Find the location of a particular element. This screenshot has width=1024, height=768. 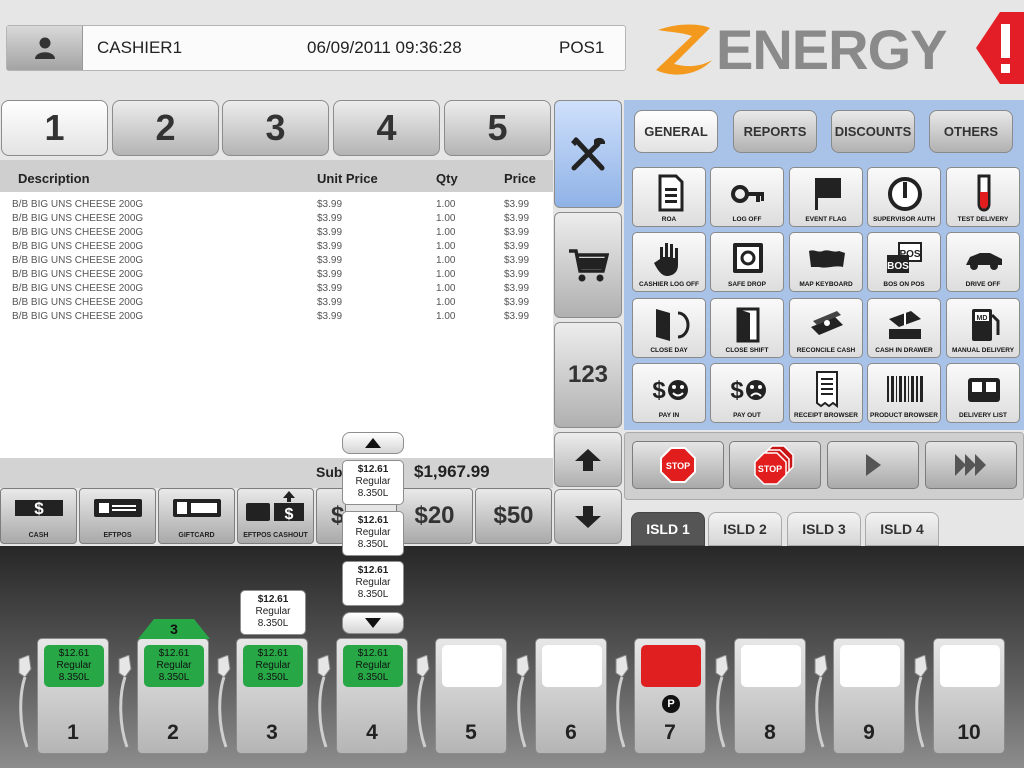

pump-8: 8 is located at coordinates (770, 696).